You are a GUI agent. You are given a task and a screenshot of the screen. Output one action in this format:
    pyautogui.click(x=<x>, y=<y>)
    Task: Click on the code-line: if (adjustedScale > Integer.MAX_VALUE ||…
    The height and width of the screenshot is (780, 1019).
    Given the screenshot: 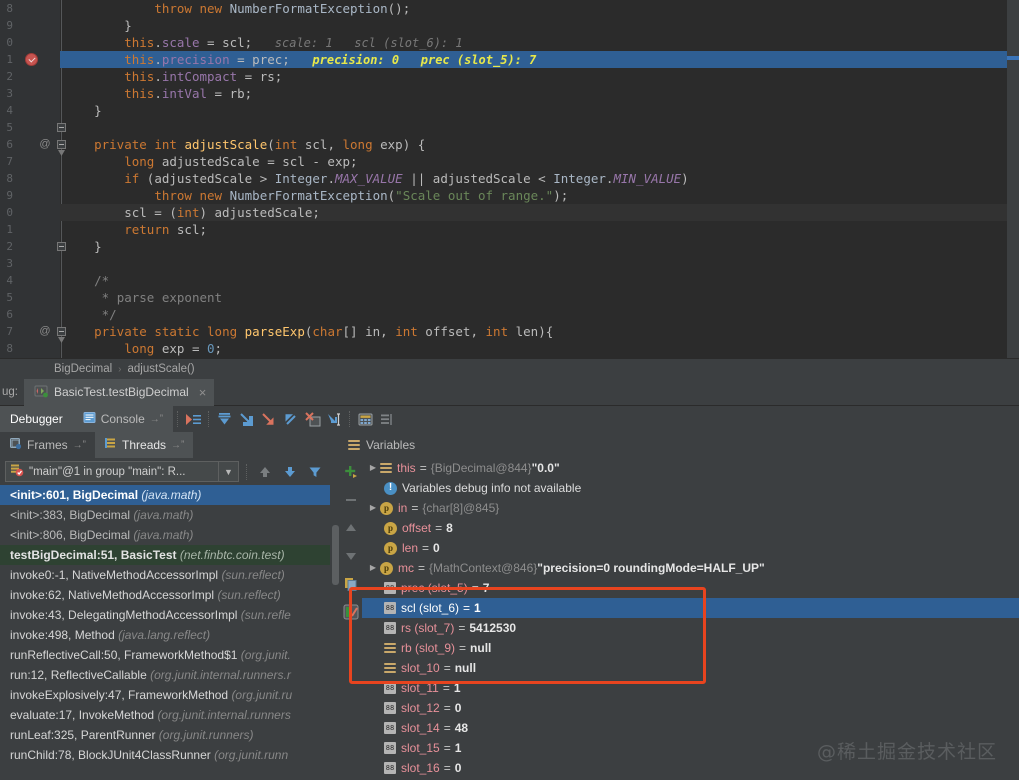 What is the action you would take?
    pyautogui.click(x=539, y=178)
    